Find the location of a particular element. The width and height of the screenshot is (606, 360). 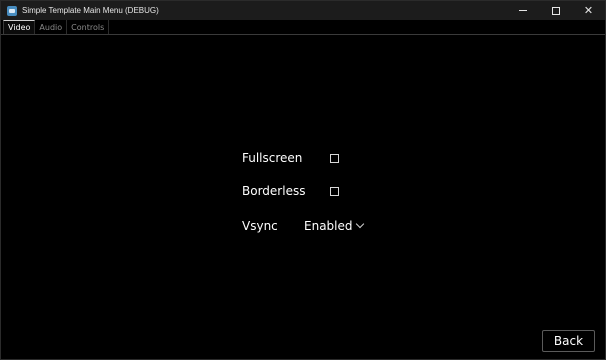

window-title: Simple Template Main Menu (DEBUG) is located at coordinates (90, 10).